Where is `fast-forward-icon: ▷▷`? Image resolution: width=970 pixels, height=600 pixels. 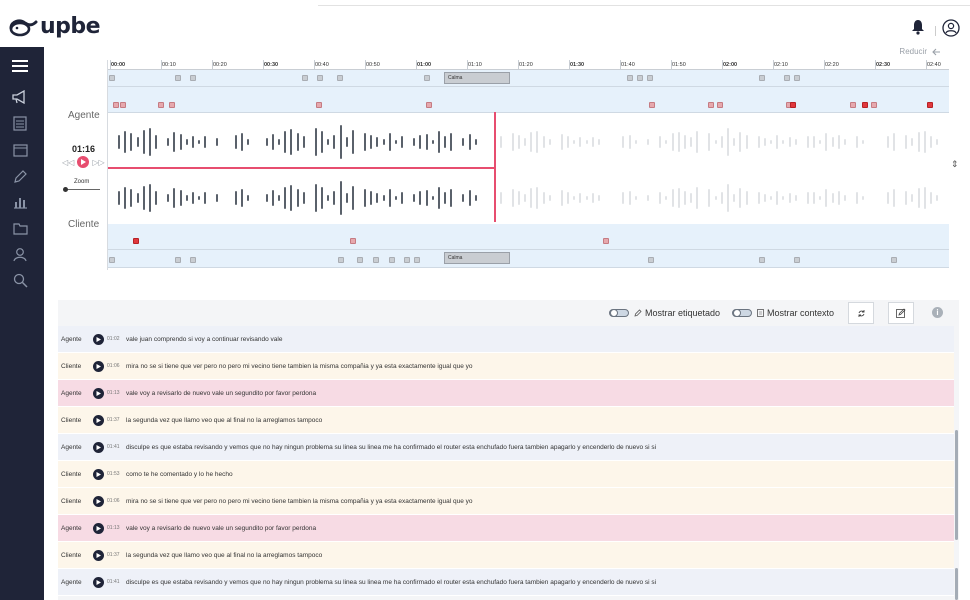
fast-forward-icon: ▷▷ is located at coordinates (98, 162).